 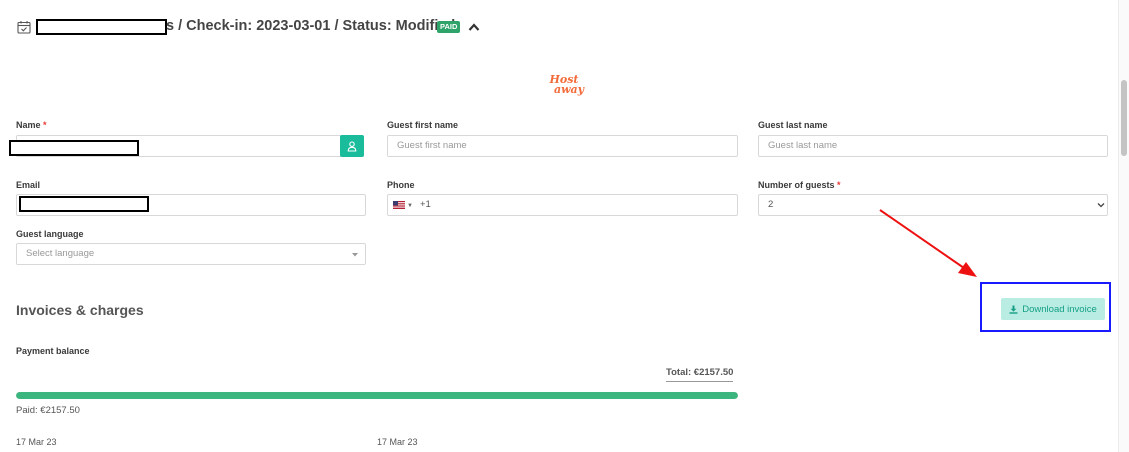 I want to click on chevron-down-icon, so click(x=1101, y=205).